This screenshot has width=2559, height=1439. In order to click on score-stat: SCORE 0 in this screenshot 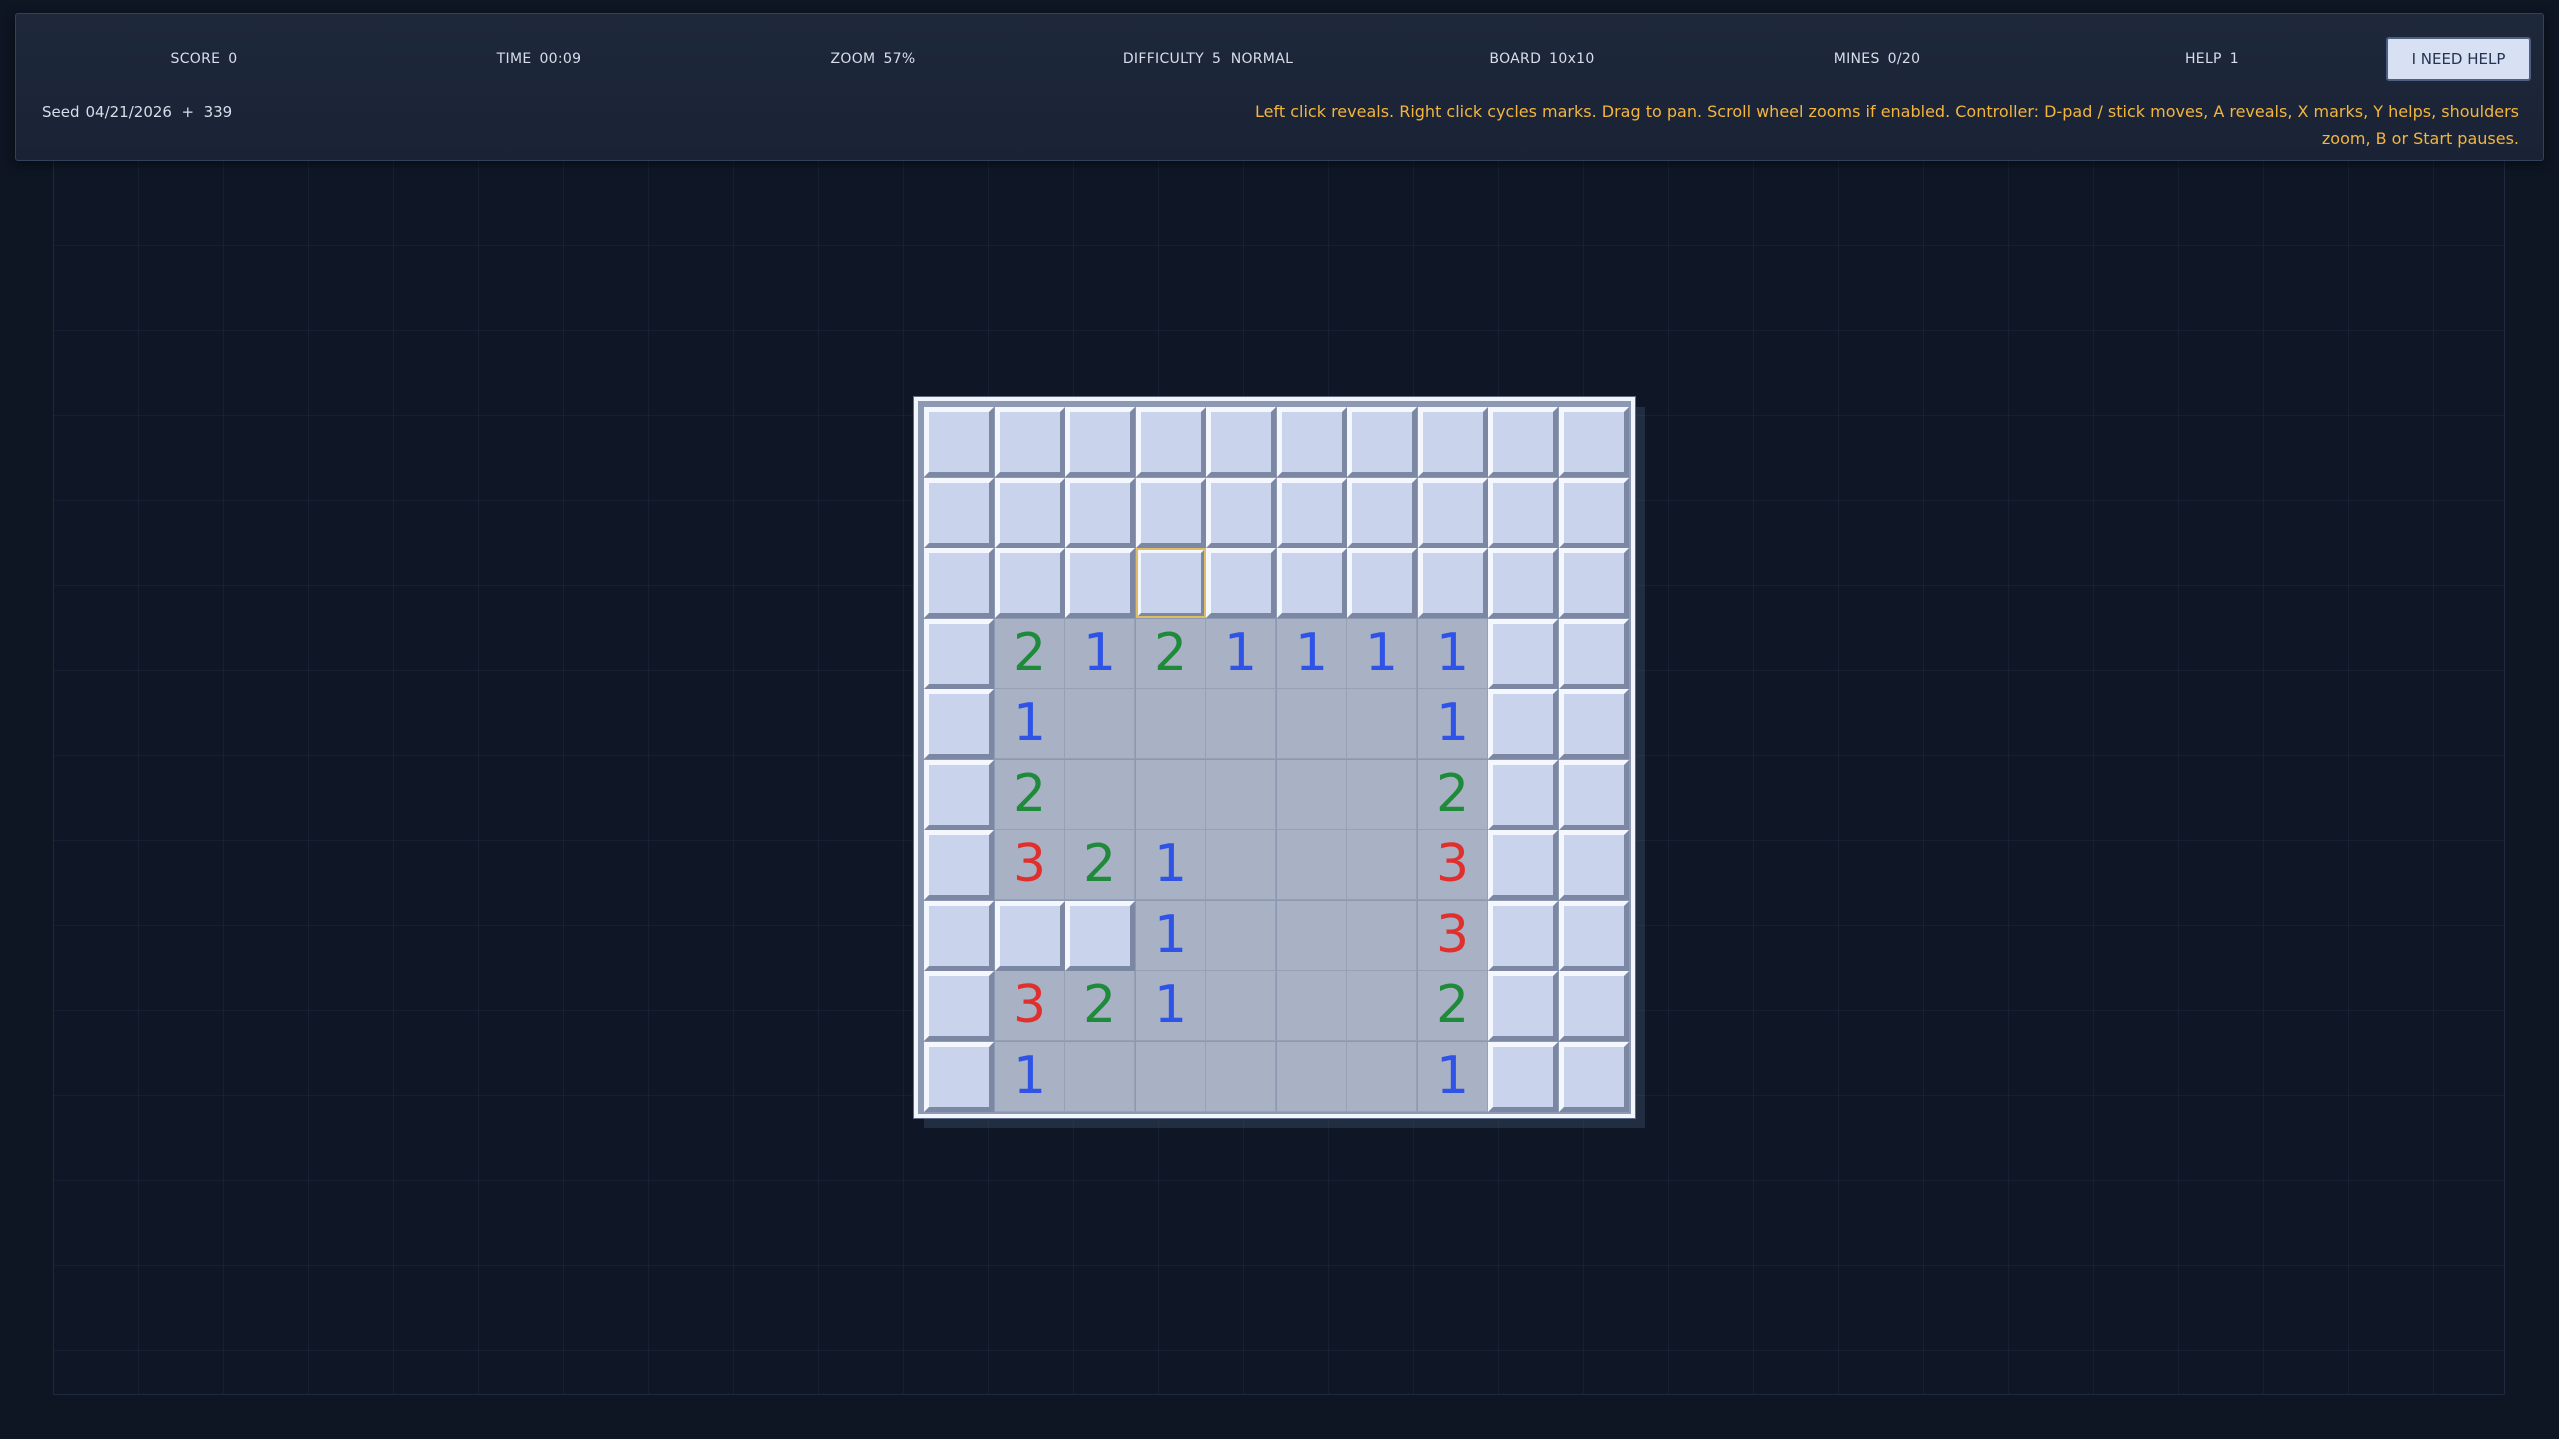, I will do `click(204, 59)`.